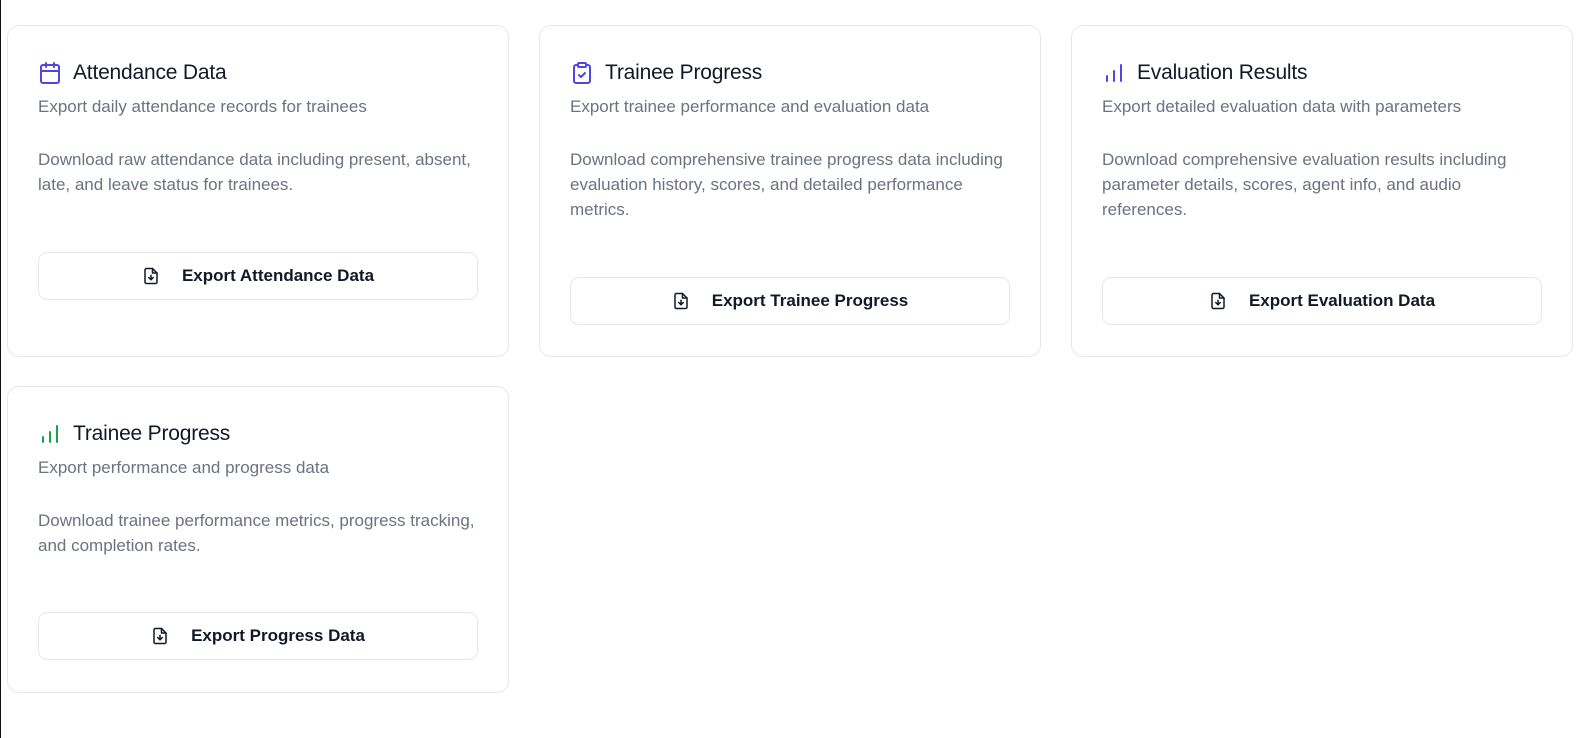 This screenshot has width=1583, height=738. What do you see at coordinates (184, 467) in the screenshot?
I see `card-subtitle: Export performance and progress data` at bounding box center [184, 467].